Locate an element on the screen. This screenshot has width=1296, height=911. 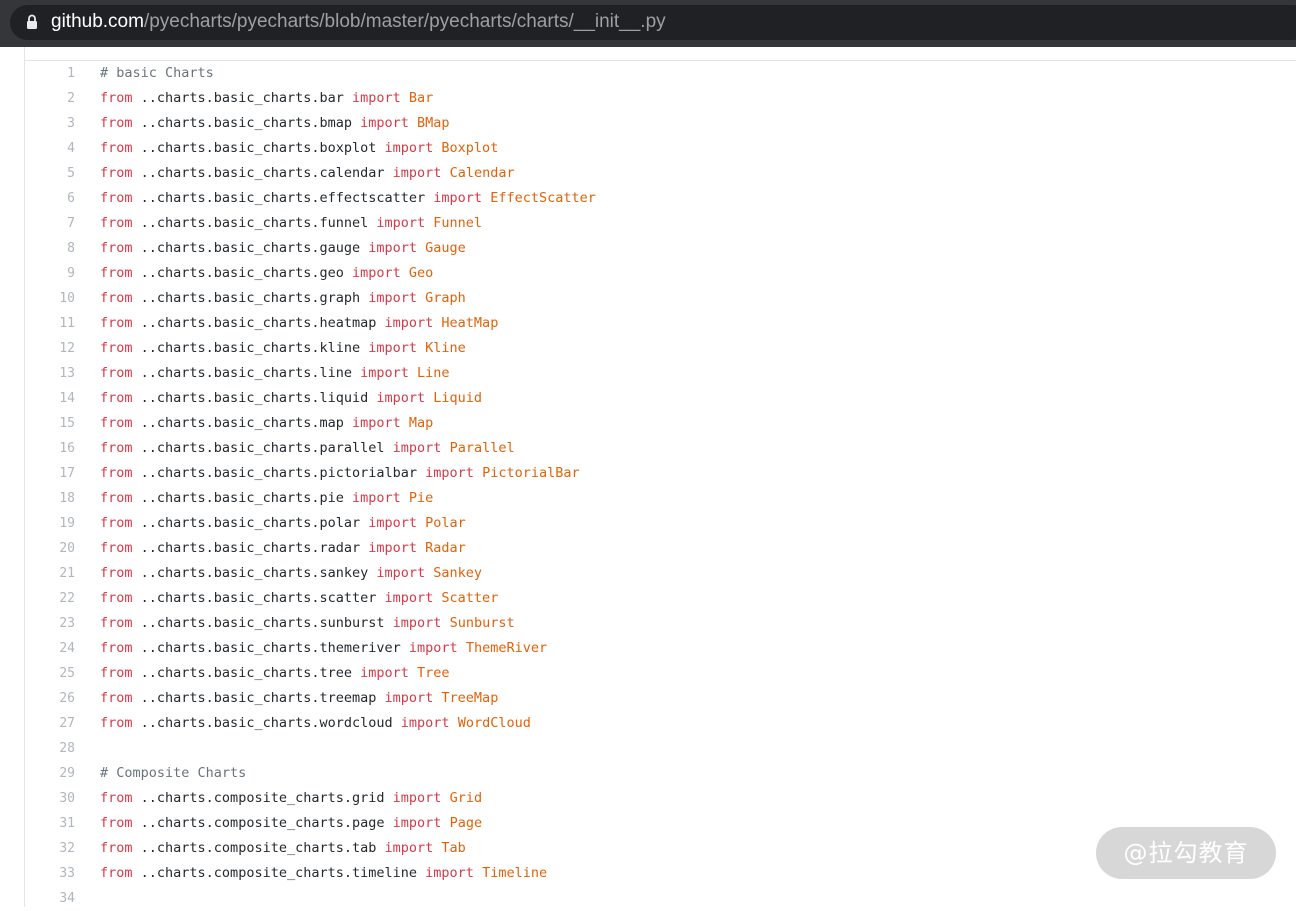
line-number: 23 is located at coordinates (50, 623).